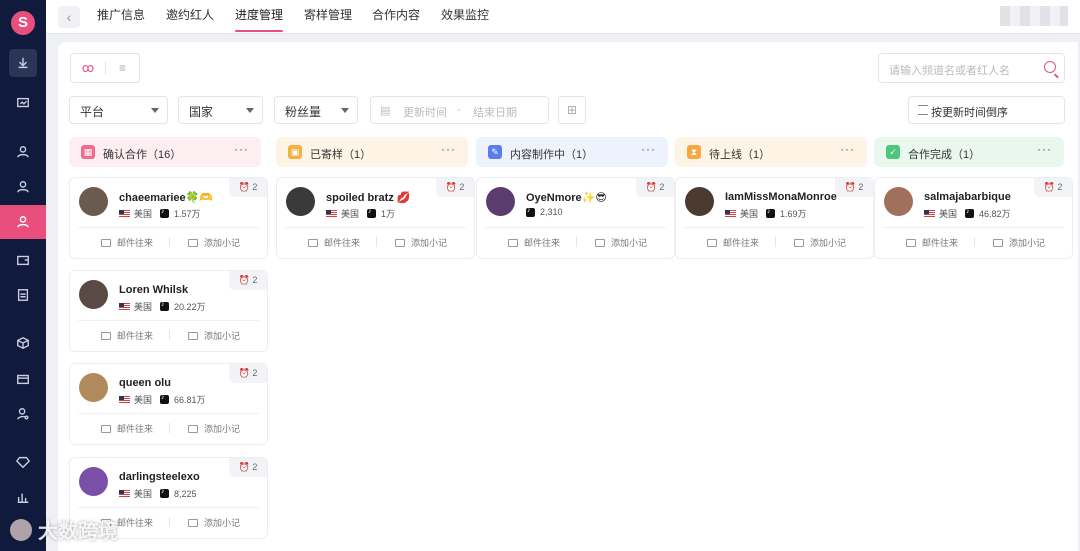  What do you see at coordinates (143, 494) in the screenshot?
I see `country-label: 美国` at bounding box center [143, 494].